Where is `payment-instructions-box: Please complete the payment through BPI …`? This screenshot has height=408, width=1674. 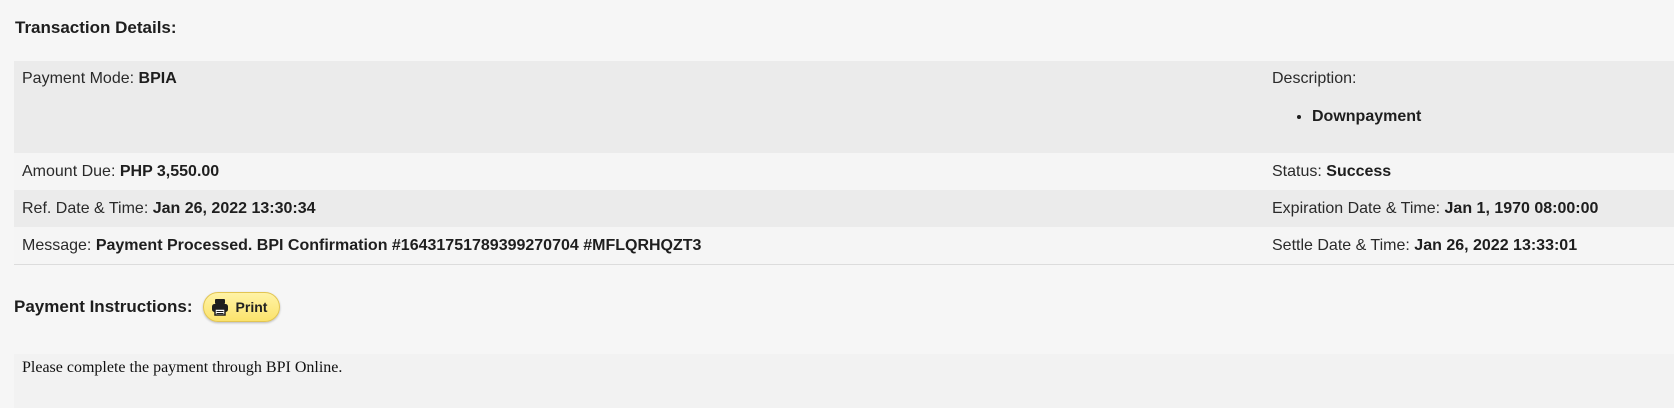 payment-instructions-box: Please complete the payment through BPI … is located at coordinates (844, 381).